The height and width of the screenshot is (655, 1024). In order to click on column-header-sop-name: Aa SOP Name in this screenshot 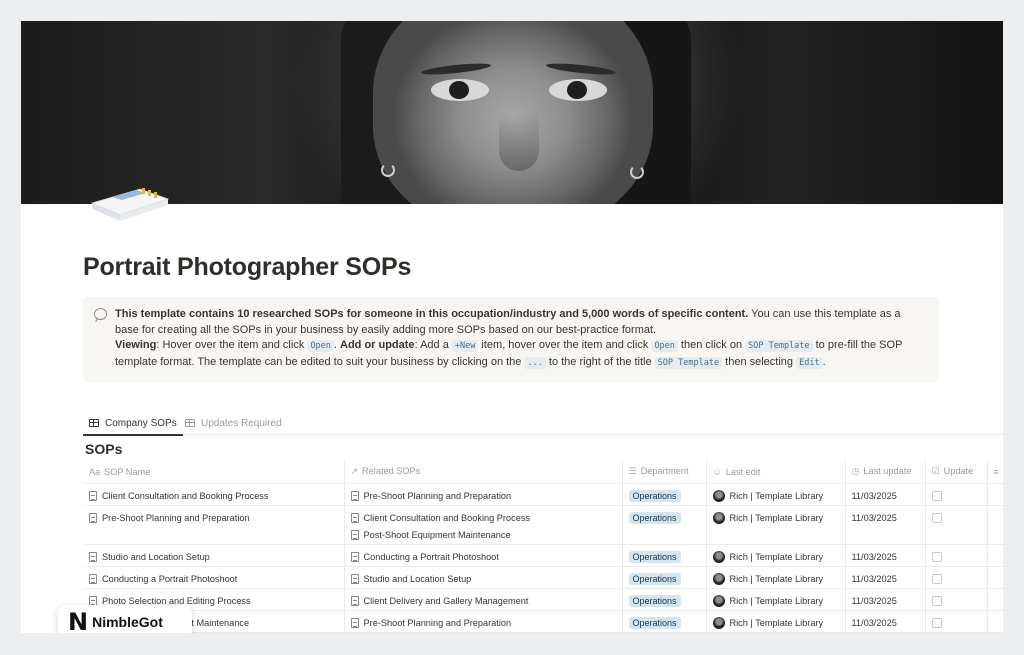, I will do `click(214, 472)`.